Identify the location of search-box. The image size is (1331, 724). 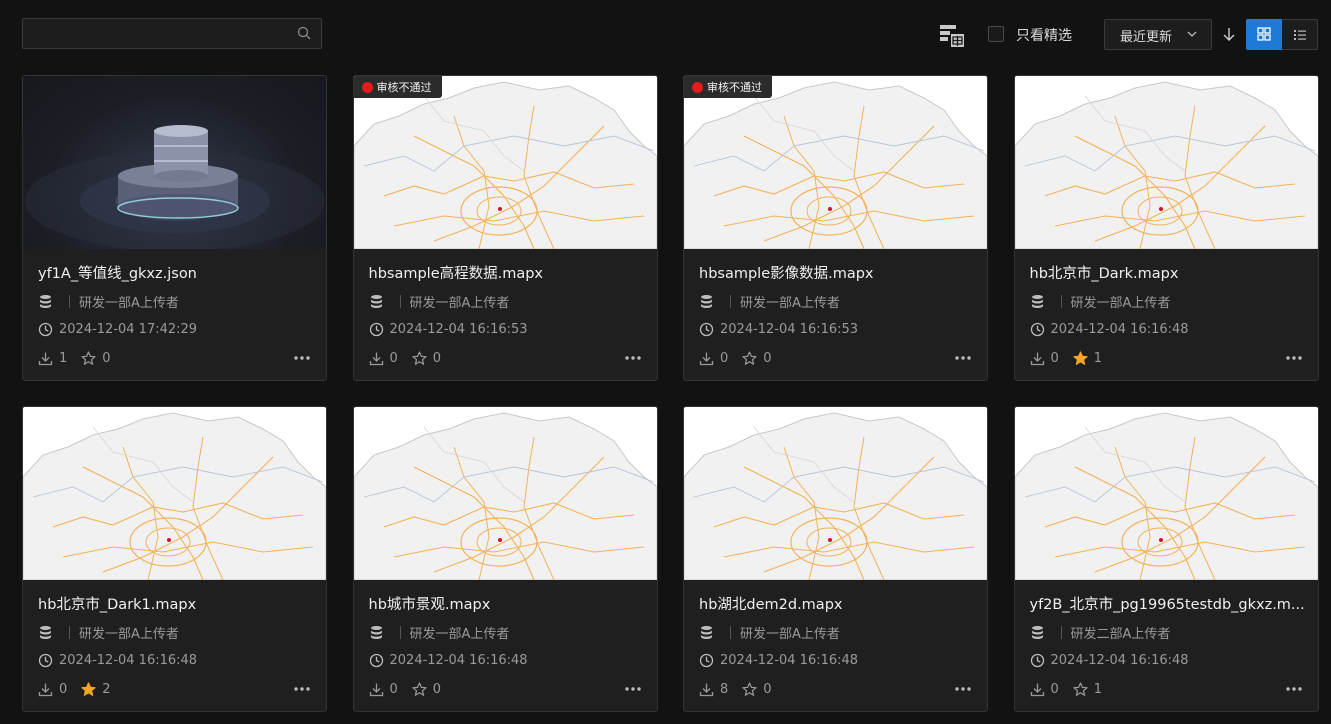
(172, 33).